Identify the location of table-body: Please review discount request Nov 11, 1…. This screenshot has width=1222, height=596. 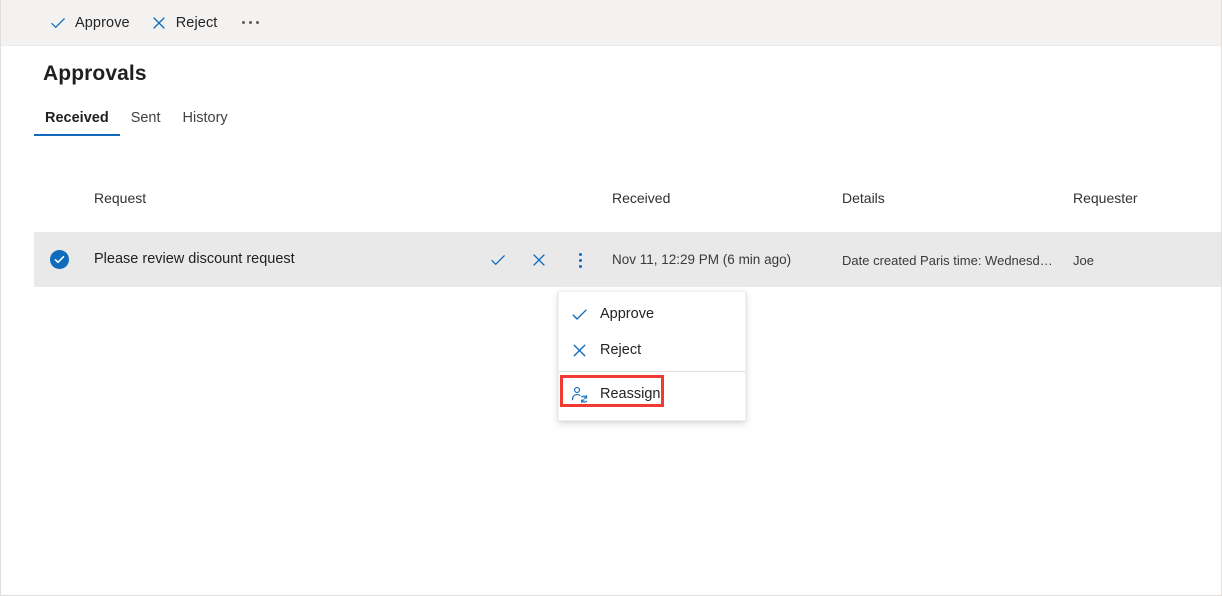
(627, 259).